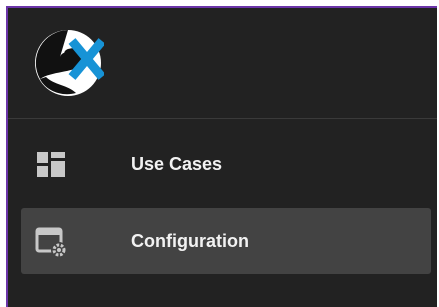  What do you see at coordinates (222, 118) in the screenshot?
I see `header-divider` at bounding box center [222, 118].